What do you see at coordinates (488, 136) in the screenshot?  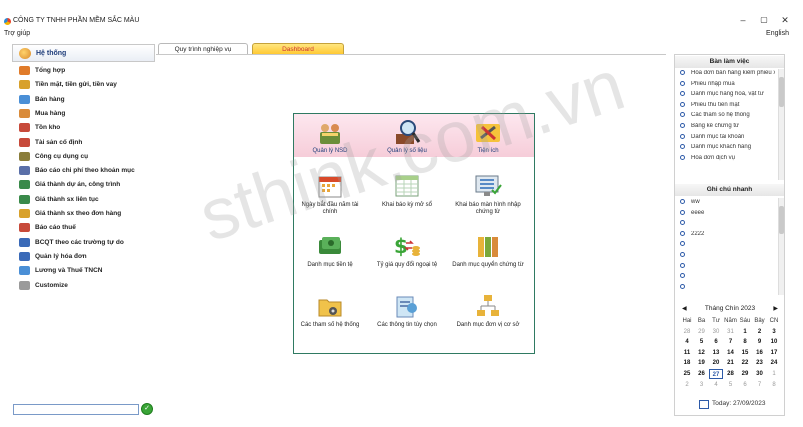 I see `workflow-item: Tiện ích` at bounding box center [488, 136].